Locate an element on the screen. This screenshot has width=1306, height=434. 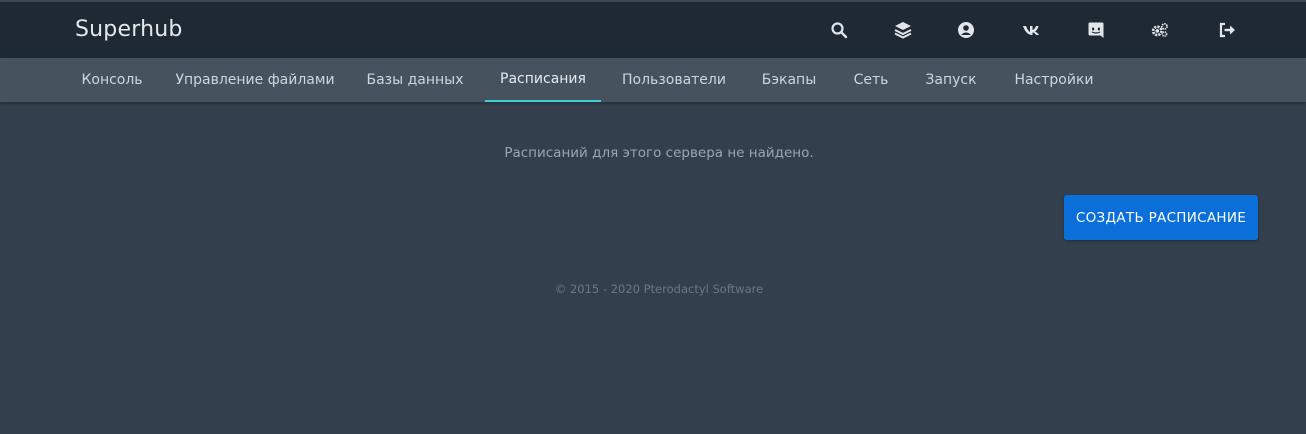
tab-network: Сеть is located at coordinates (871, 80).